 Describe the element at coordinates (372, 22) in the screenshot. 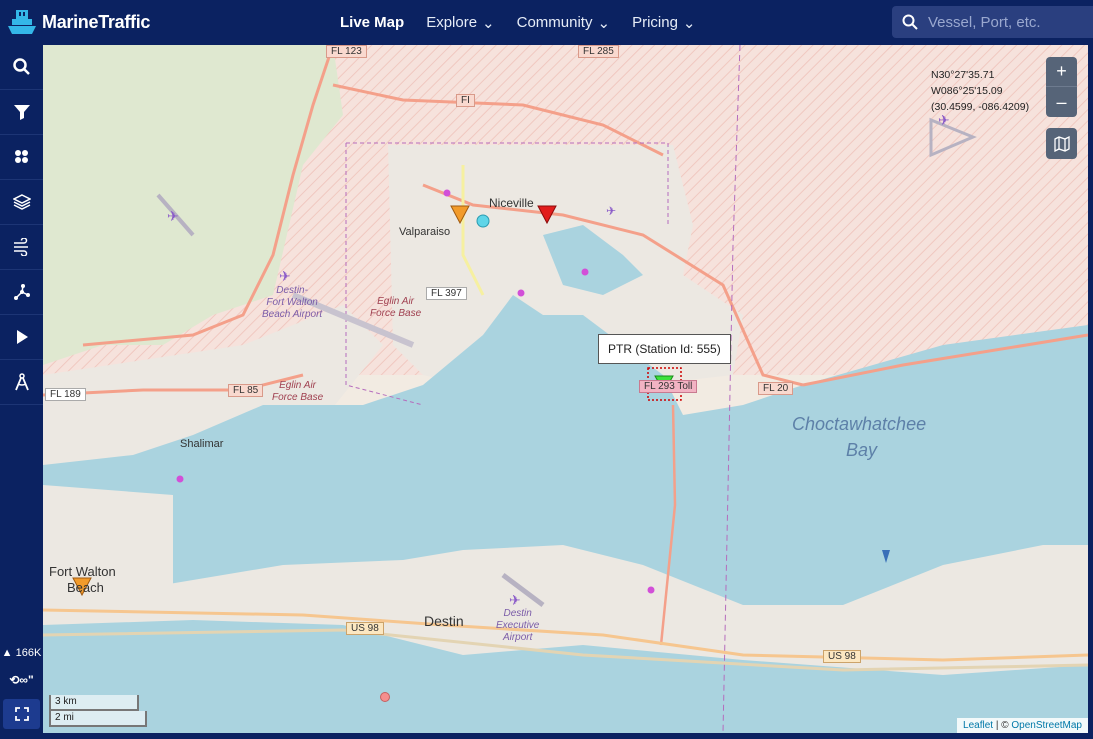

I see `nav-live-map: Live Map` at that location.